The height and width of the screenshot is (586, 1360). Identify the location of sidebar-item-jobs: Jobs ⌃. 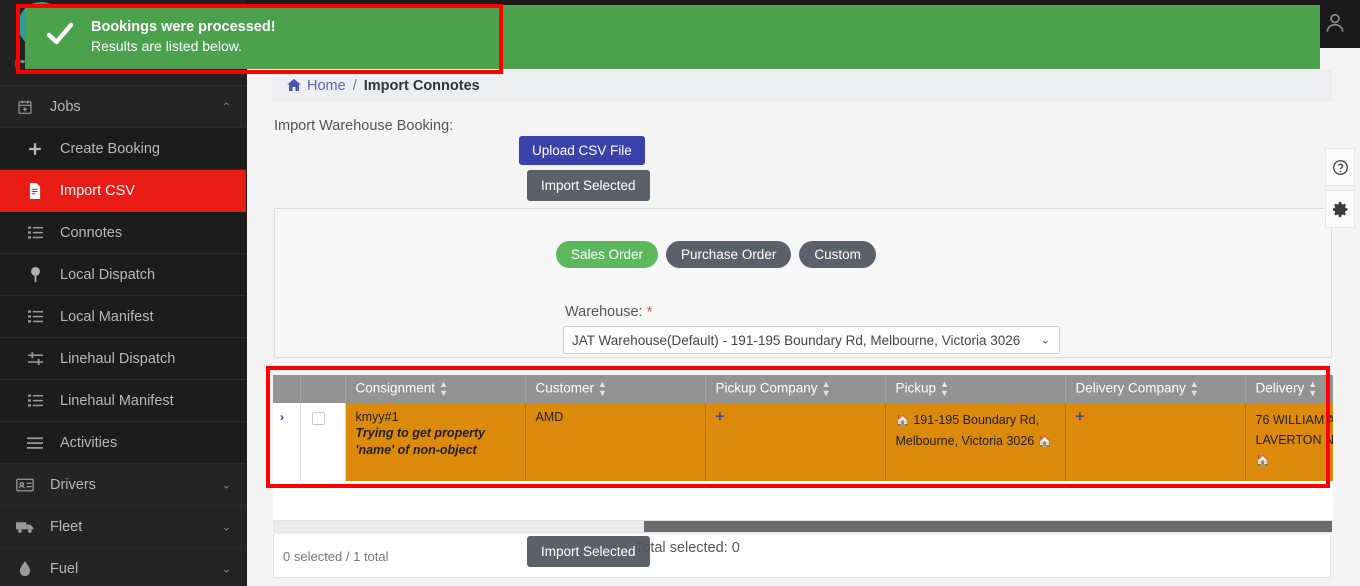
(123, 107).